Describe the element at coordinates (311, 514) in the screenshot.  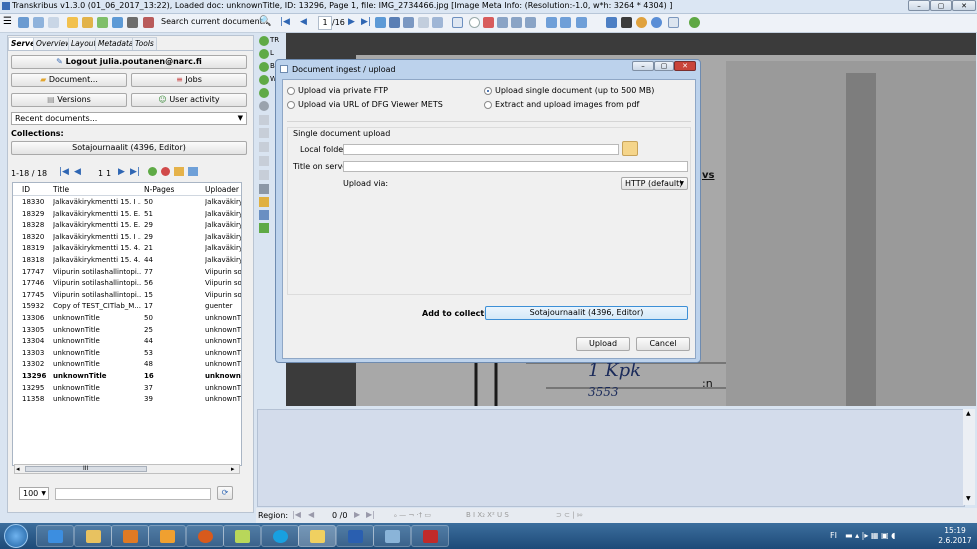
I see `prev-region-icon: ◀` at that location.